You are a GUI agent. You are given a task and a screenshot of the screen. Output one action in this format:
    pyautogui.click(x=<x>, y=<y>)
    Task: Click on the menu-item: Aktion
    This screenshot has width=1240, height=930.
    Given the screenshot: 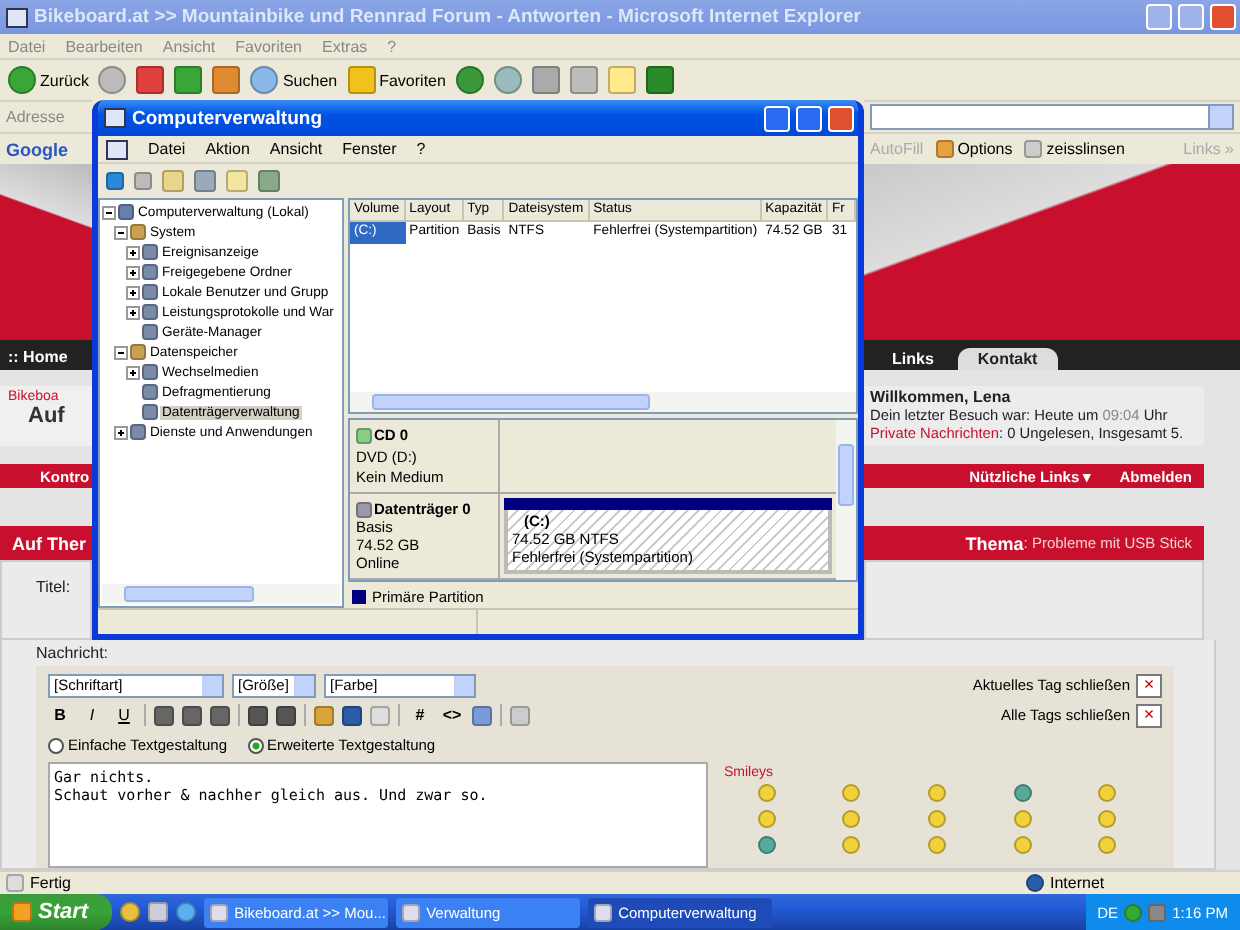 What is the action you would take?
    pyautogui.click(x=227, y=149)
    